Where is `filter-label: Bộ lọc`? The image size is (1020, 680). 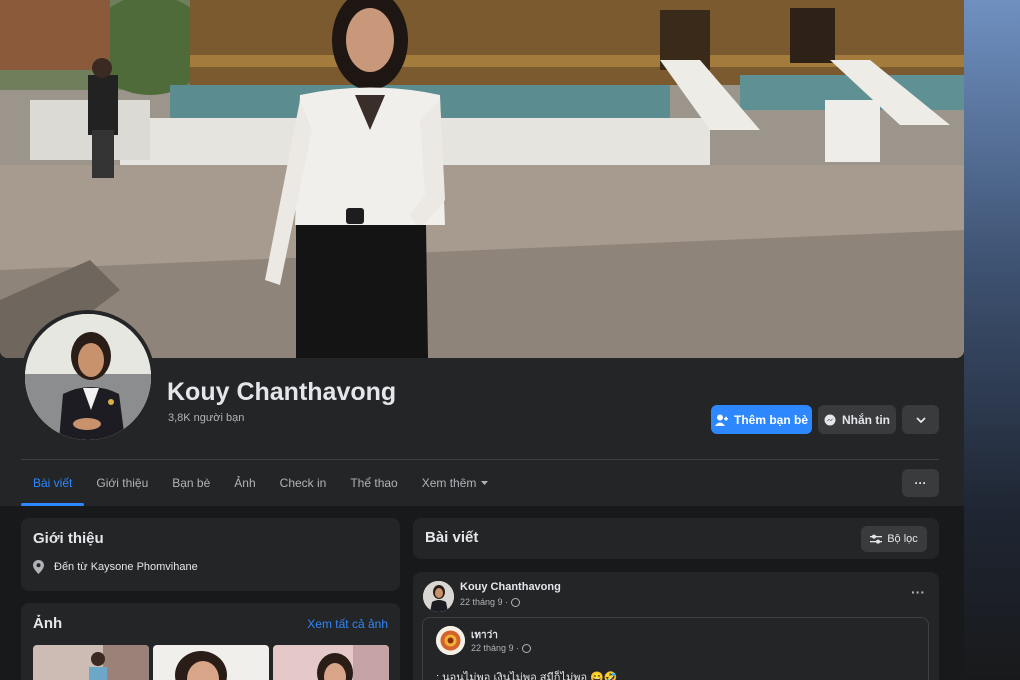 filter-label: Bộ lọc is located at coordinates (902, 539).